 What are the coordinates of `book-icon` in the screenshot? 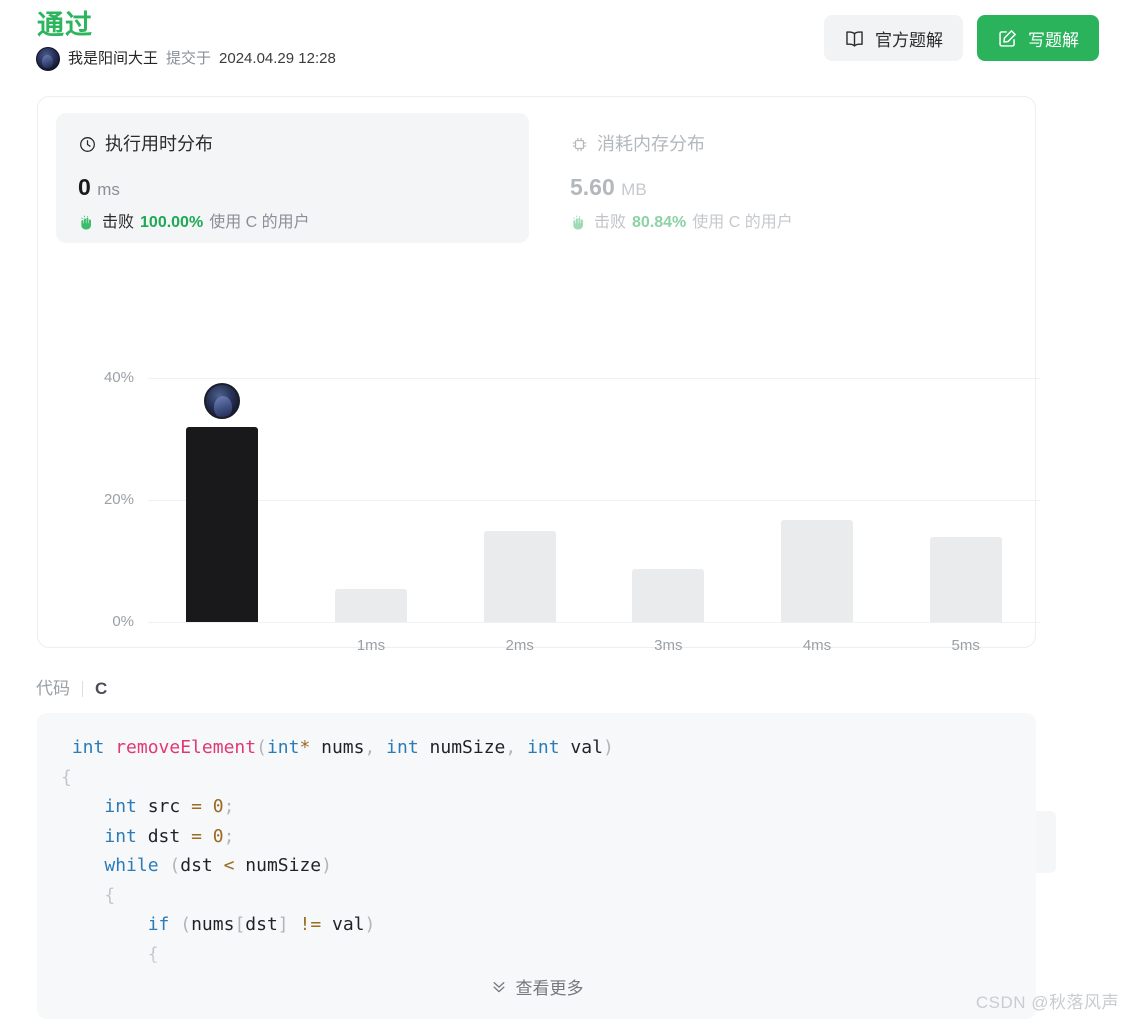 It's located at (854, 38).